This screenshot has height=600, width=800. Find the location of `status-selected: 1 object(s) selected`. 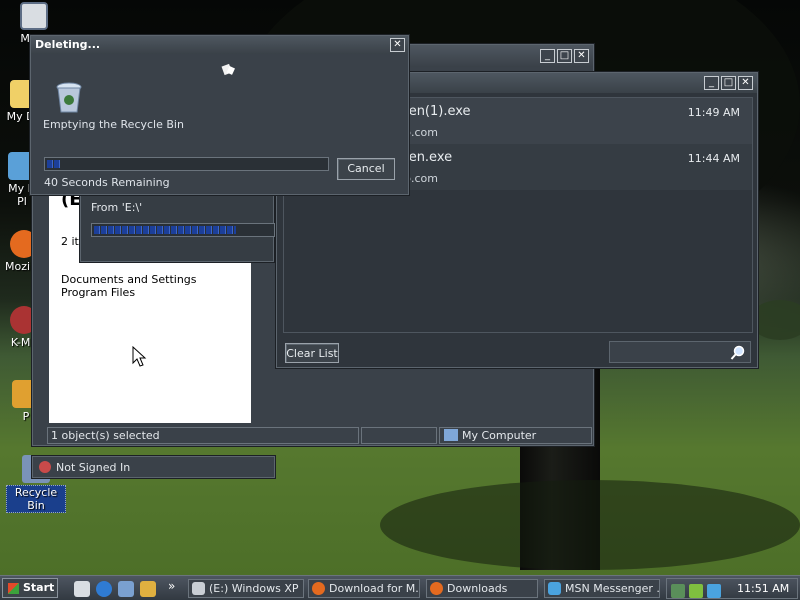

status-selected: 1 object(s) selected is located at coordinates (203, 435).